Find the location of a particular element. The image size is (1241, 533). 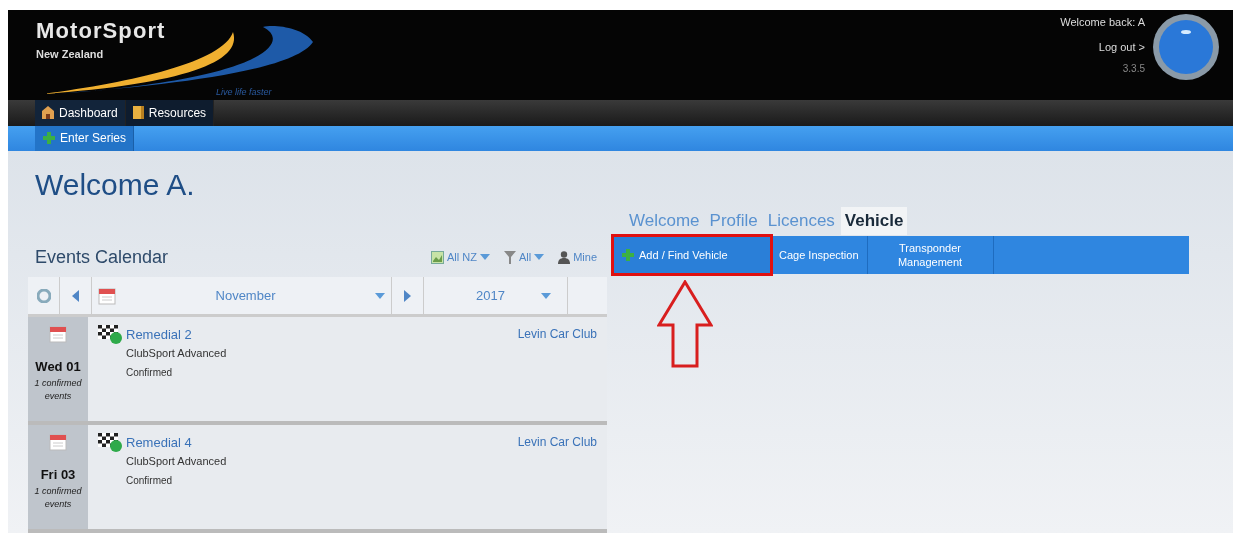

logout-link: Log out > is located at coordinates (1121, 46).